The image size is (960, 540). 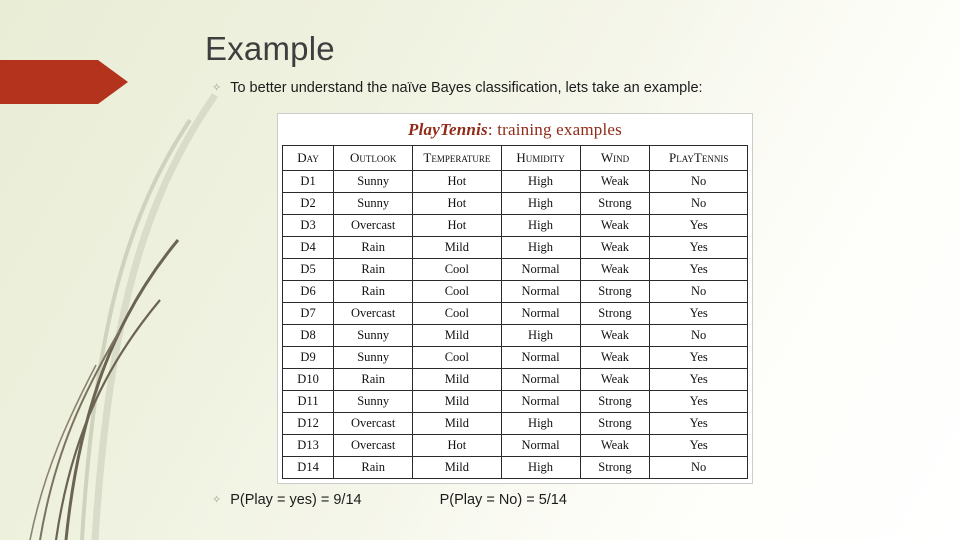 I want to click on table-row: D5 Rain Cool Normal Weak Yes, so click(x=514, y=269).